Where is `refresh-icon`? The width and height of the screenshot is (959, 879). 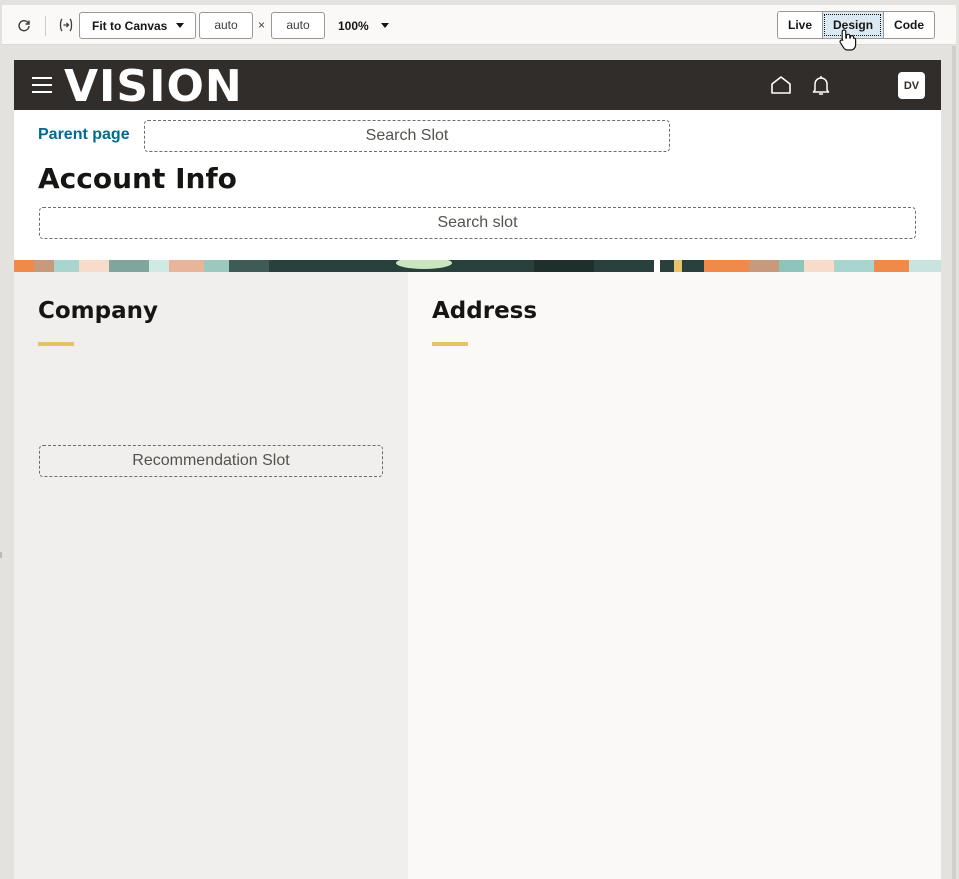 refresh-icon is located at coordinates (24, 25).